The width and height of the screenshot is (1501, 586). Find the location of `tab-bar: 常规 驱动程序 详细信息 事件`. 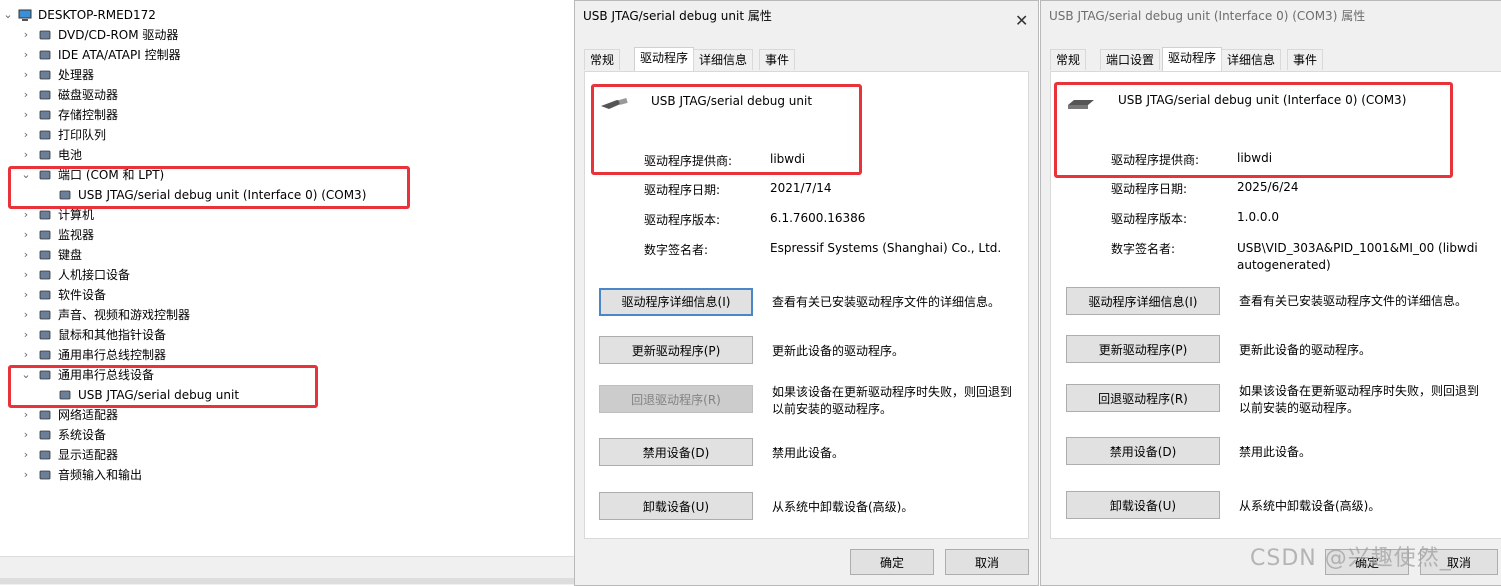

tab-bar: 常规 驱动程序 详细信息 事件 is located at coordinates (804, 59).